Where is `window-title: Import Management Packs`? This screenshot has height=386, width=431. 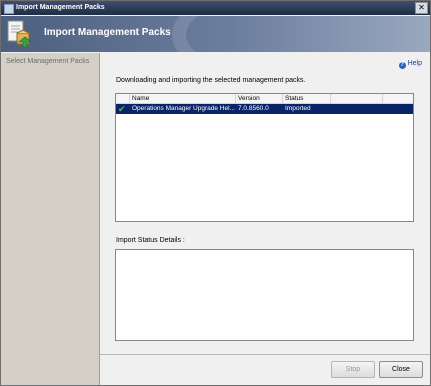
window-title: Import Management Packs is located at coordinates (60, 7).